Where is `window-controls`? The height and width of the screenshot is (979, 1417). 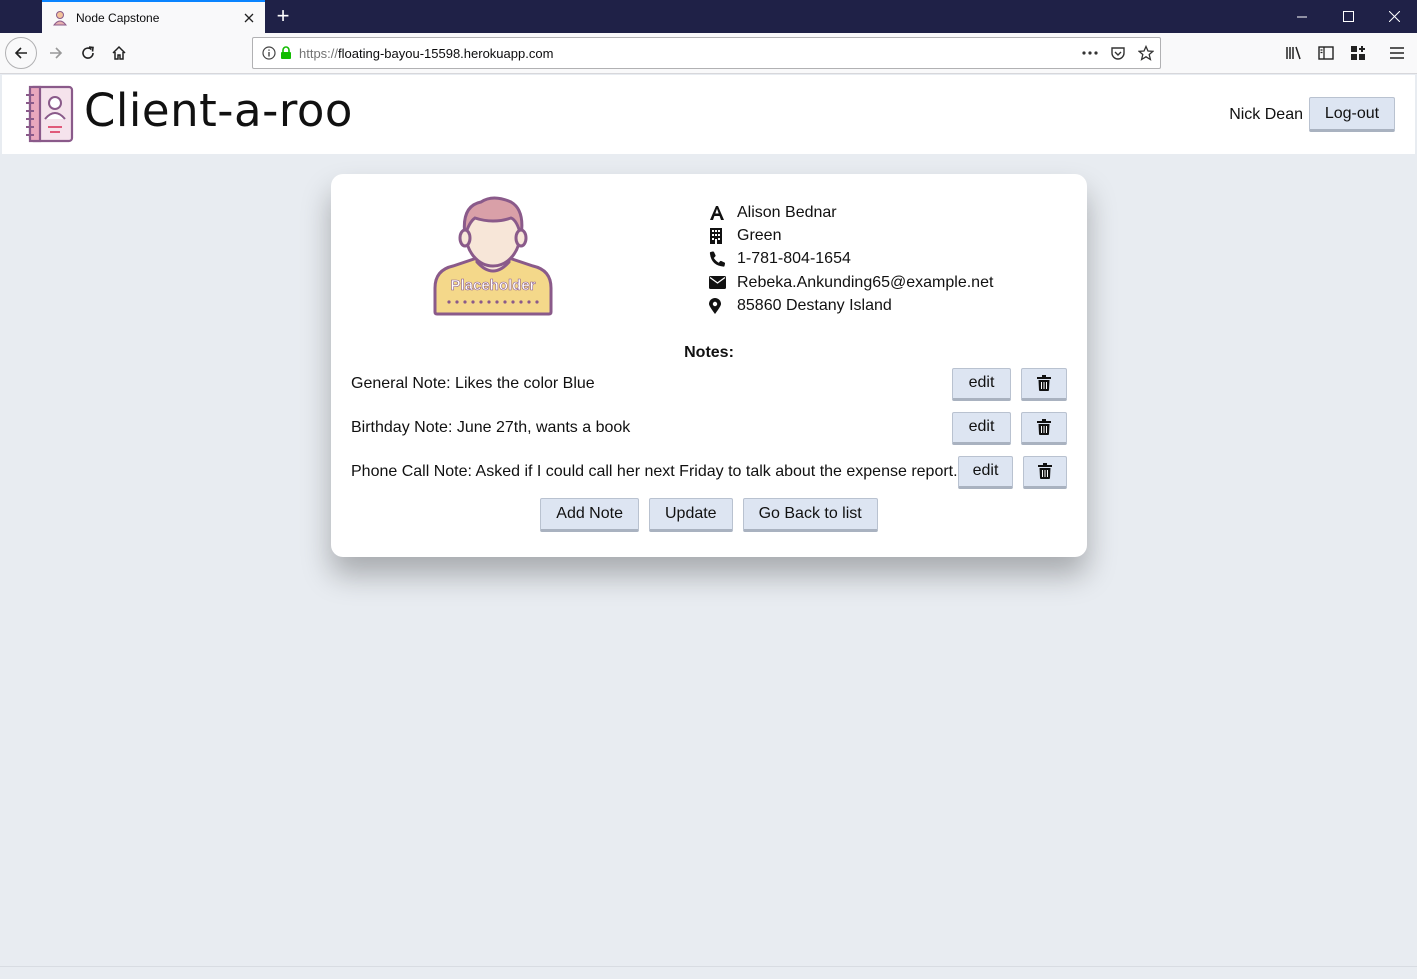
window-controls is located at coordinates (1348, 16).